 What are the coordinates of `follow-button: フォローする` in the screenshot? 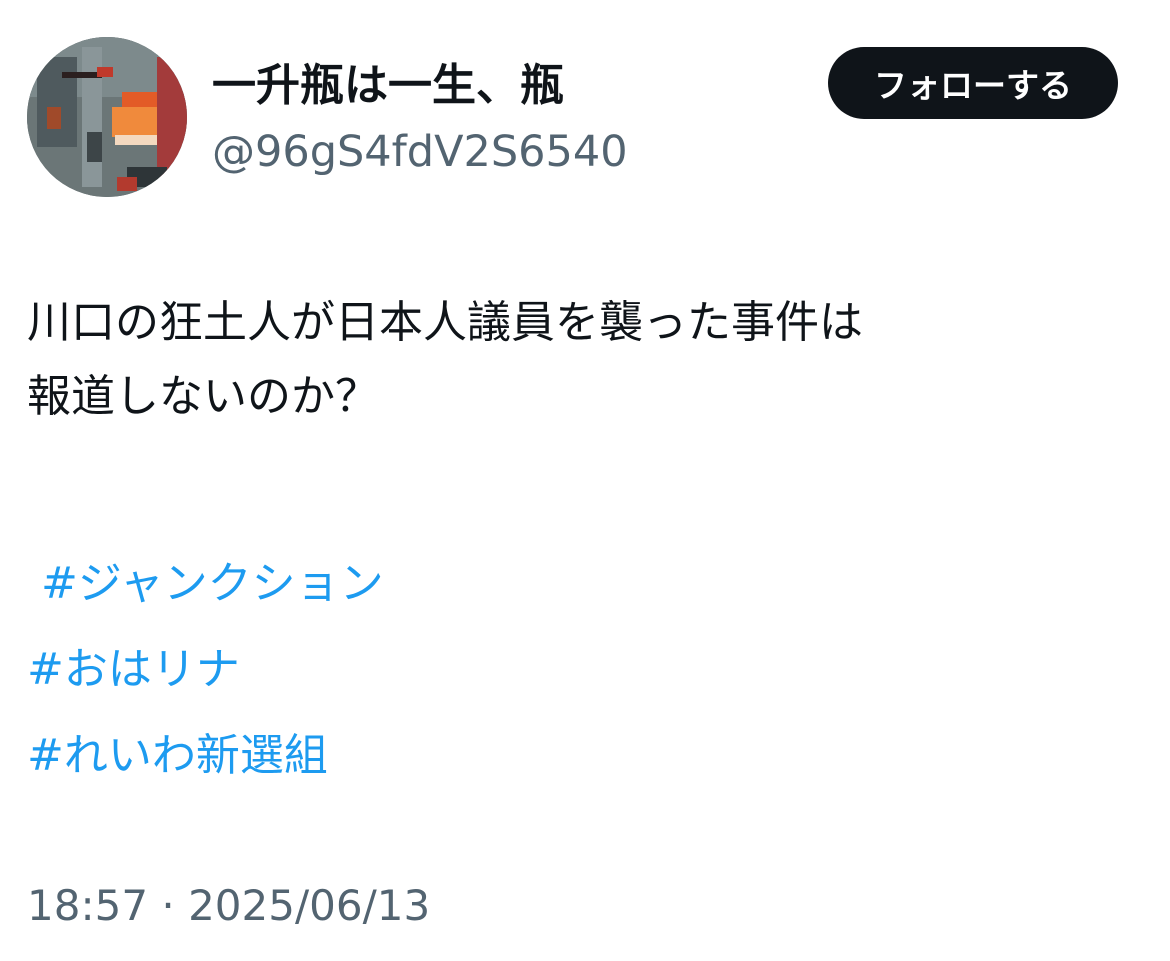 It's located at (973, 83).